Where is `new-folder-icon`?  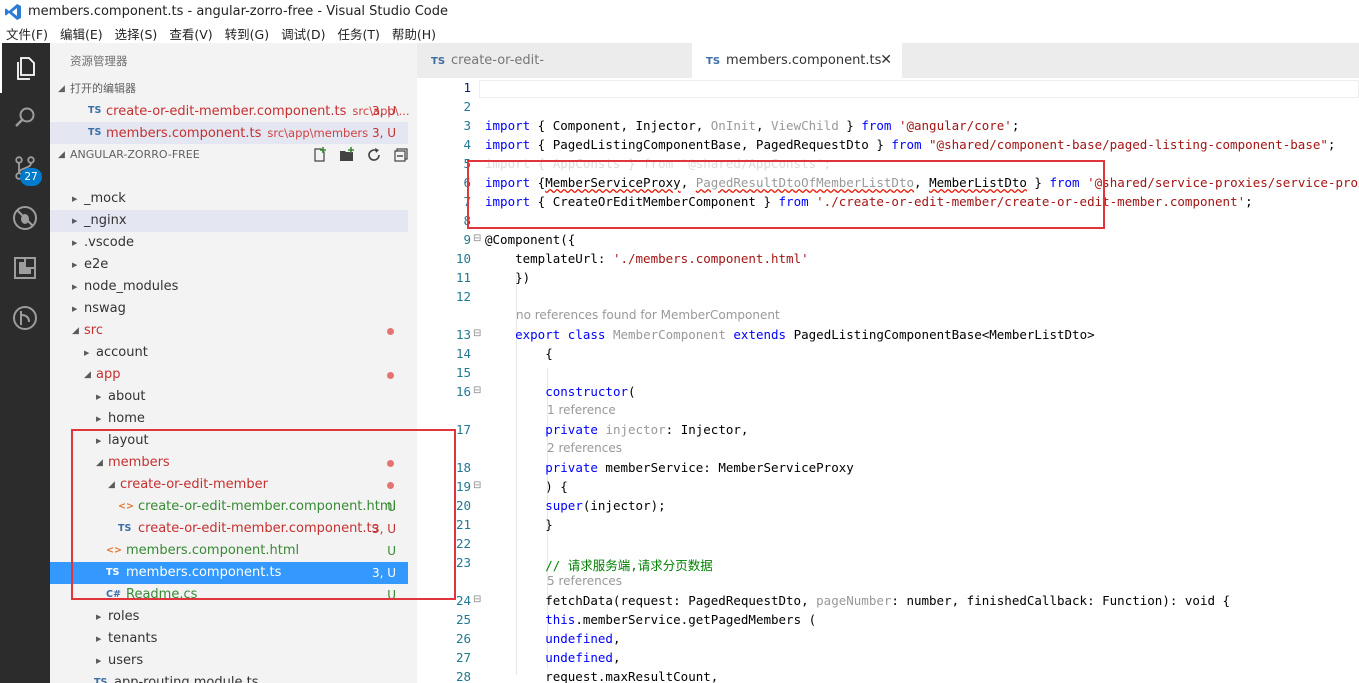 new-folder-icon is located at coordinates (347, 159).